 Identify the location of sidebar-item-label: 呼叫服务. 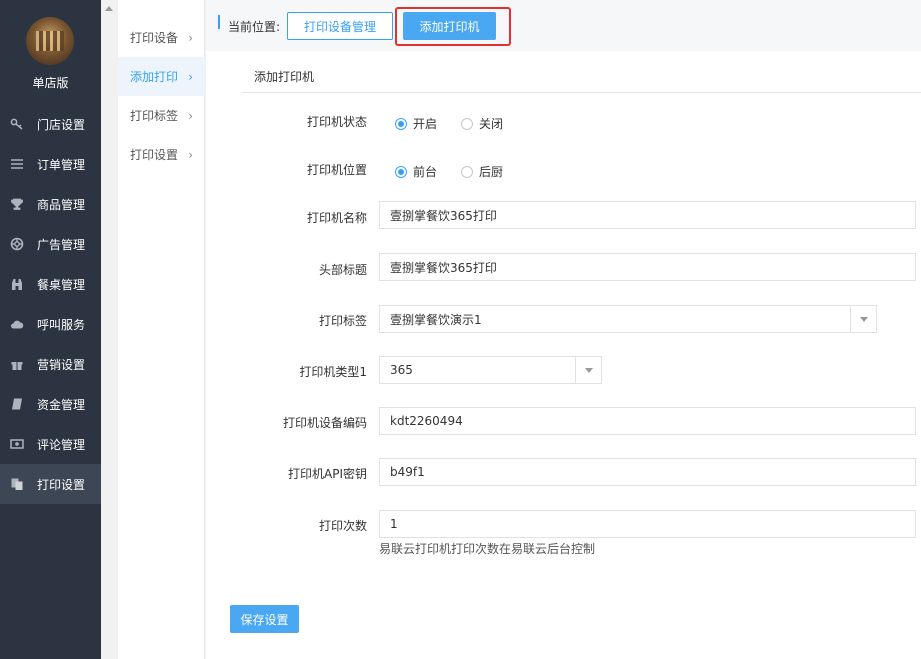
(61, 324).